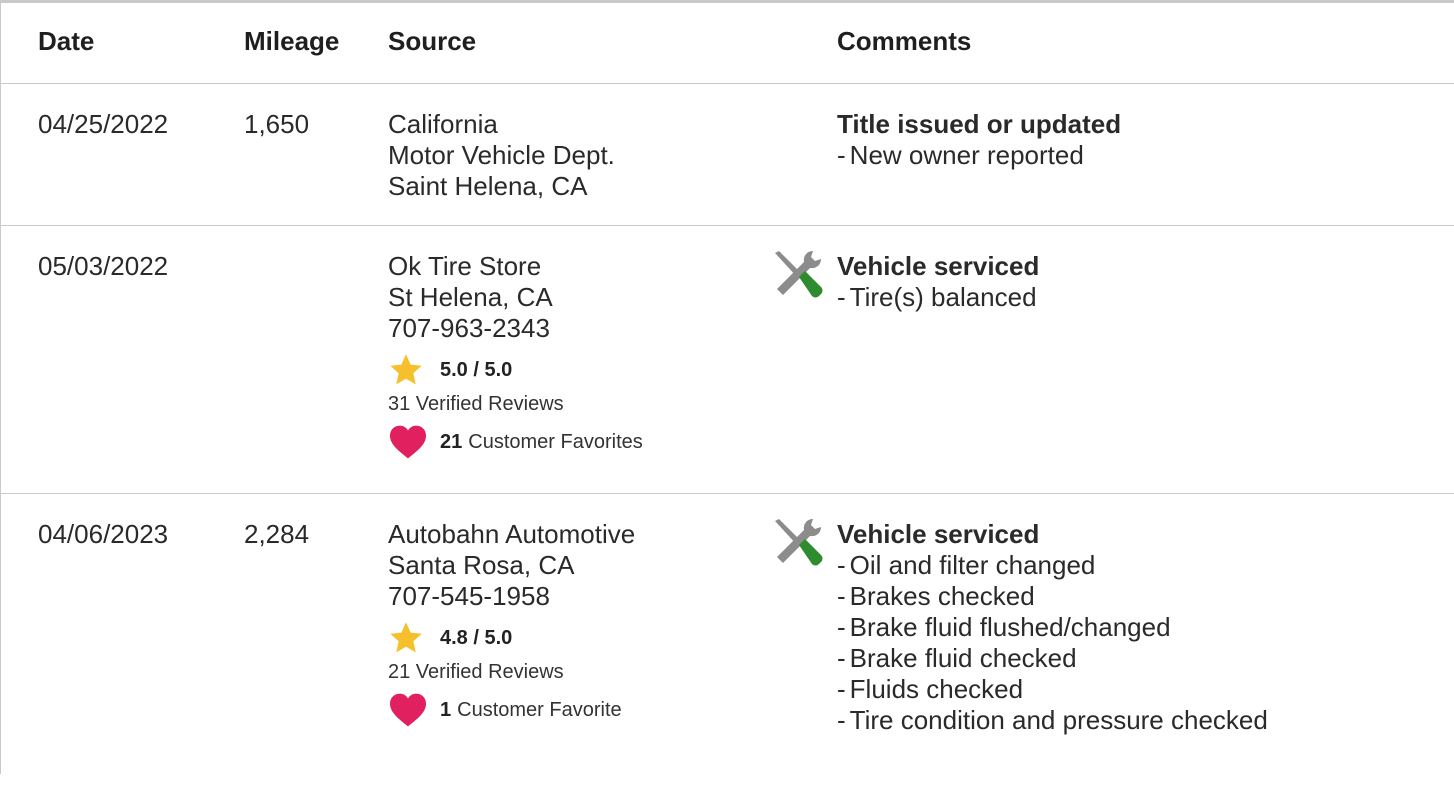 This screenshot has width=1454, height=794. What do you see at coordinates (446, 709) in the screenshot?
I see `favorites-count: 1` at bounding box center [446, 709].